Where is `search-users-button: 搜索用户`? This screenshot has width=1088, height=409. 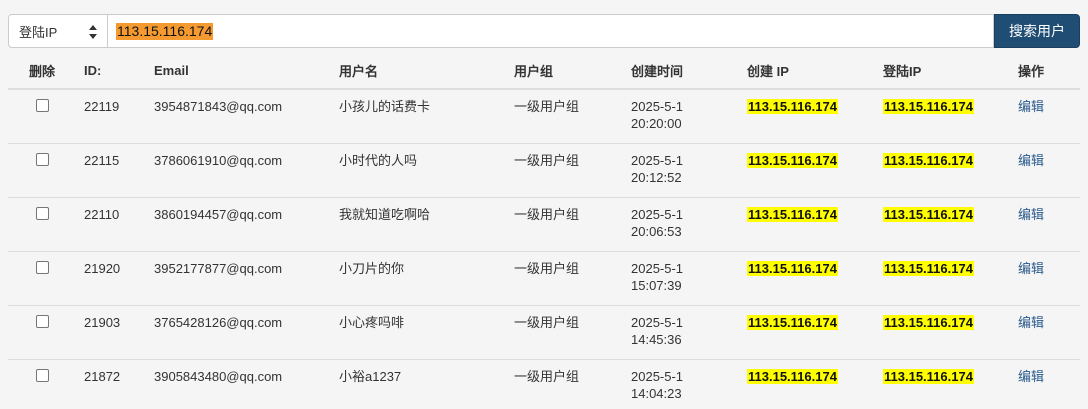 search-users-button: 搜索用户 is located at coordinates (1037, 31).